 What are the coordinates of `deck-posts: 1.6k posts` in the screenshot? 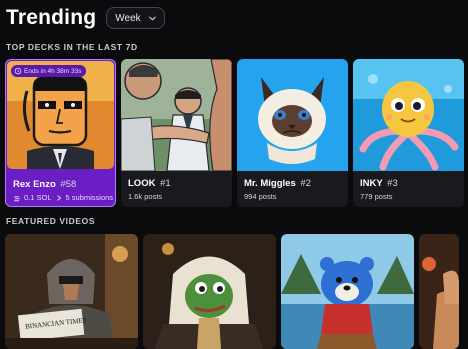 It's located at (145, 196).